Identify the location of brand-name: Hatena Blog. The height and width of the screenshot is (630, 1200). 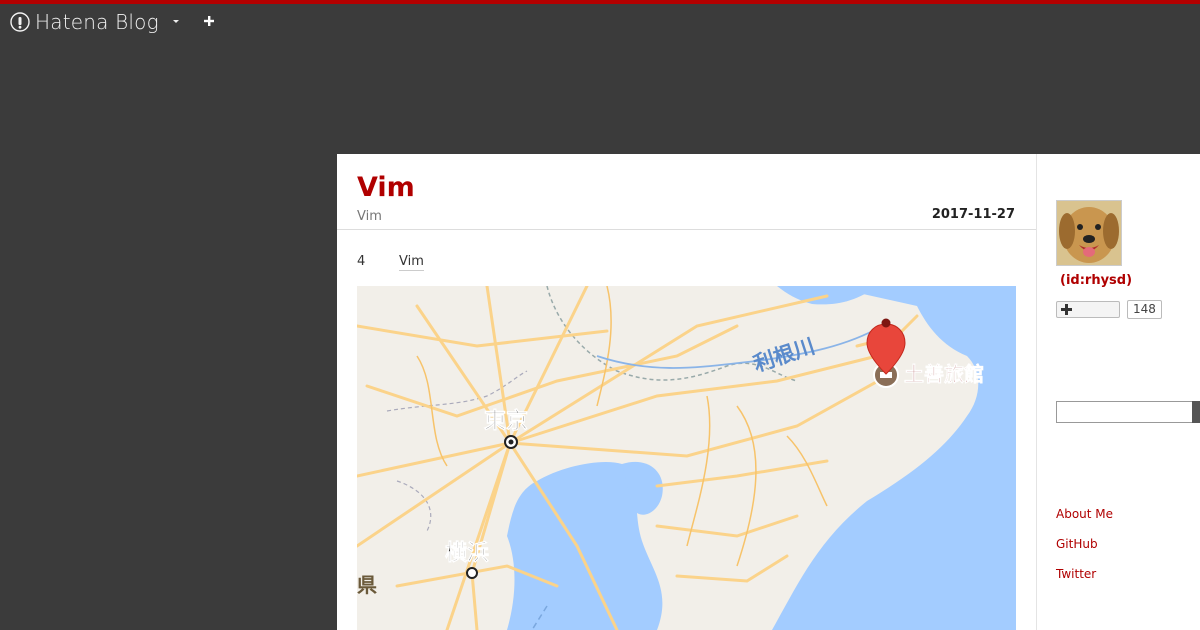
(97, 22).